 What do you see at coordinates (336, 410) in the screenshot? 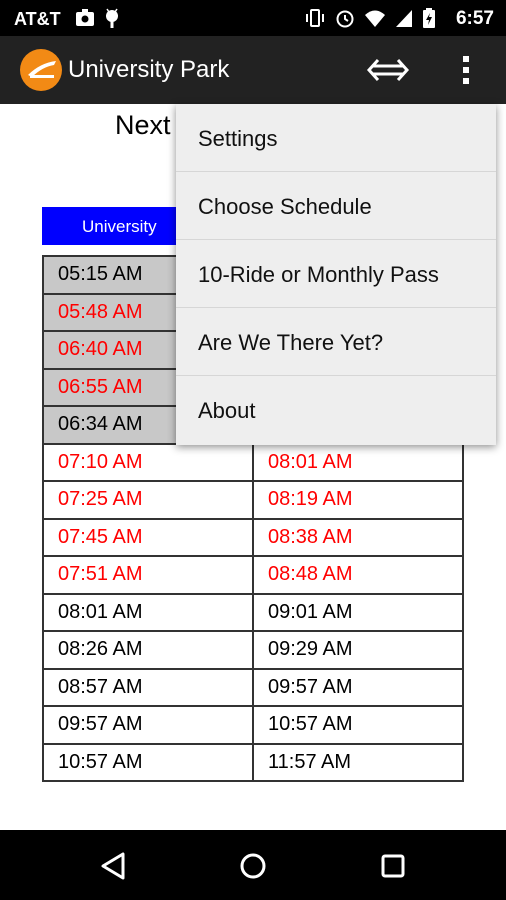
I see `menu-item-about: About` at bounding box center [336, 410].